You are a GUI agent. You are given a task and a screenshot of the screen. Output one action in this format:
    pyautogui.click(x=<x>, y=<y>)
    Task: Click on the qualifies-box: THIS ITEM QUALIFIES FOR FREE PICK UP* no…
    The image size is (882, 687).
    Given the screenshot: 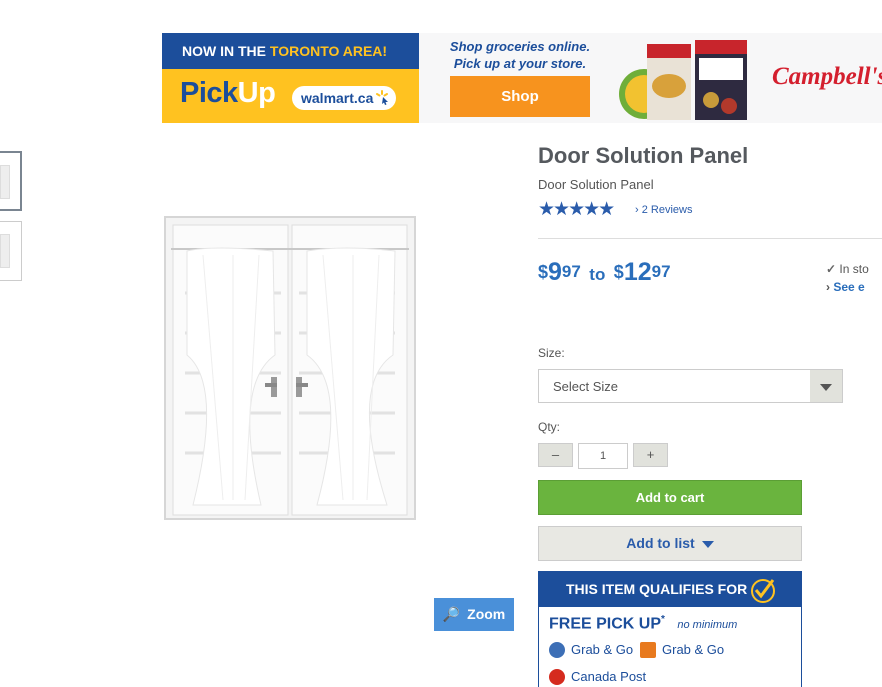 What is the action you would take?
    pyautogui.click(x=670, y=629)
    